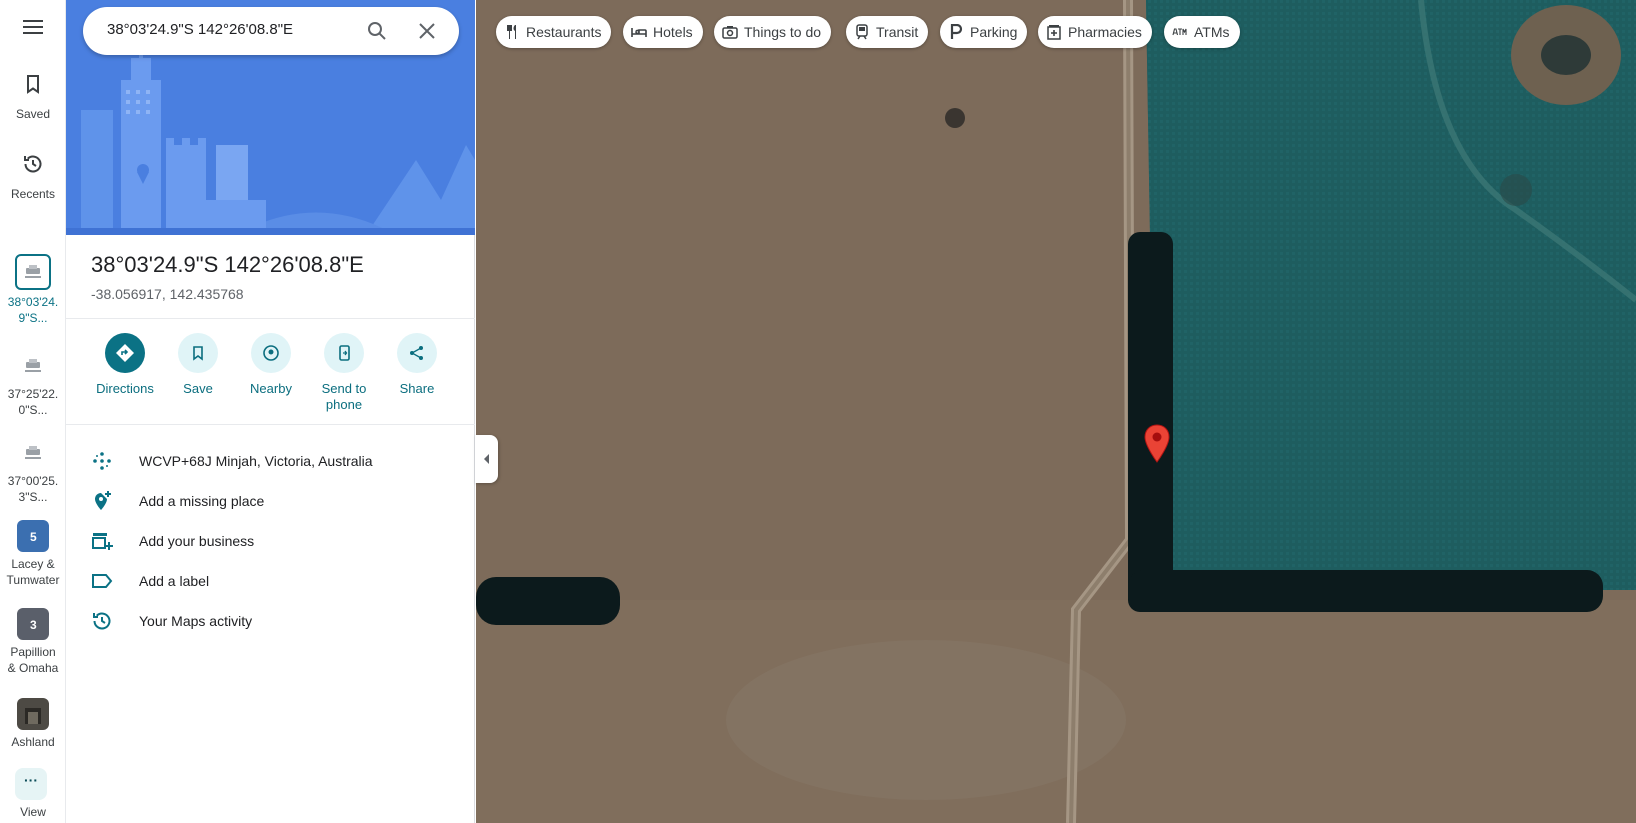 Image resolution: width=1636 pixels, height=823 pixels. Describe the element at coordinates (271, 388) in the screenshot. I see `nearby-label: Nearby` at that location.